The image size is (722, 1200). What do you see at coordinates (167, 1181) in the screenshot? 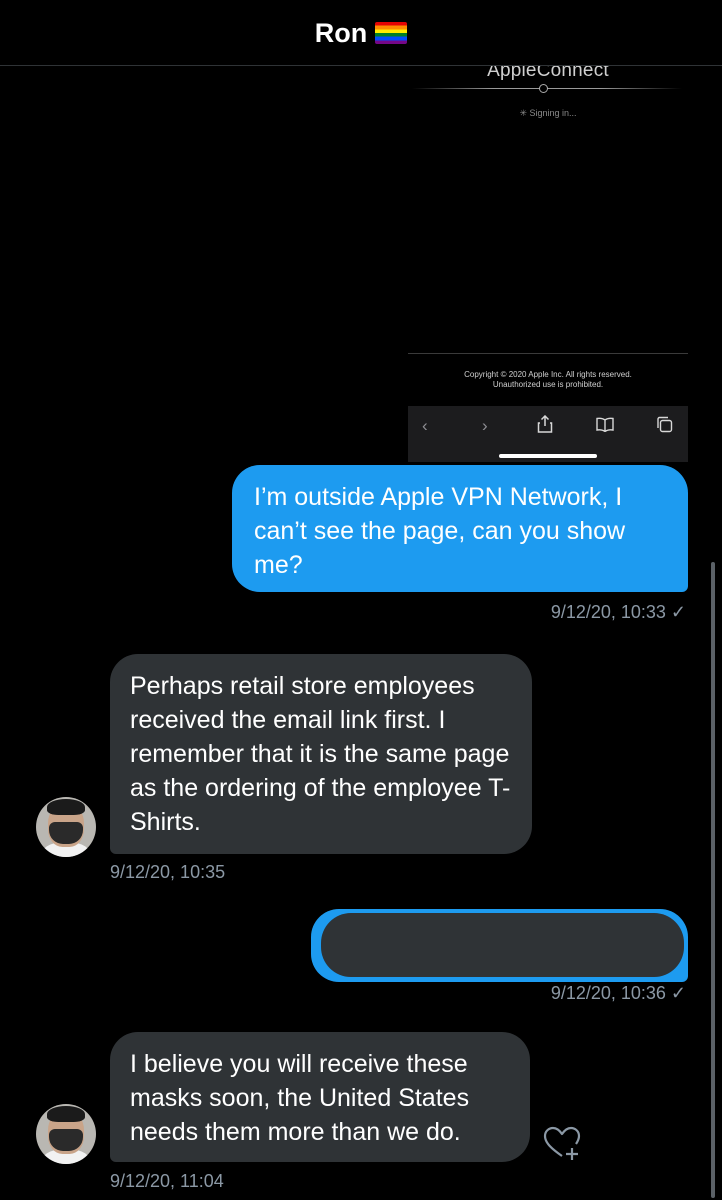
I see `message-timestamp: 9/12/20, 11:04` at bounding box center [167, 1181].